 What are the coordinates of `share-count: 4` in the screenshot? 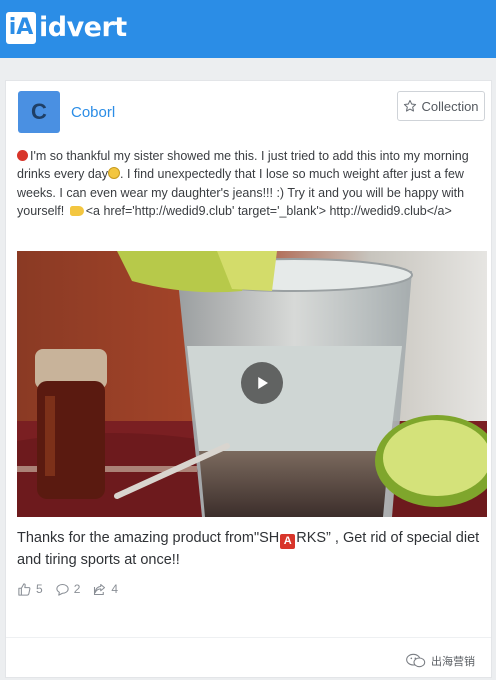 It's located at (115, 589).